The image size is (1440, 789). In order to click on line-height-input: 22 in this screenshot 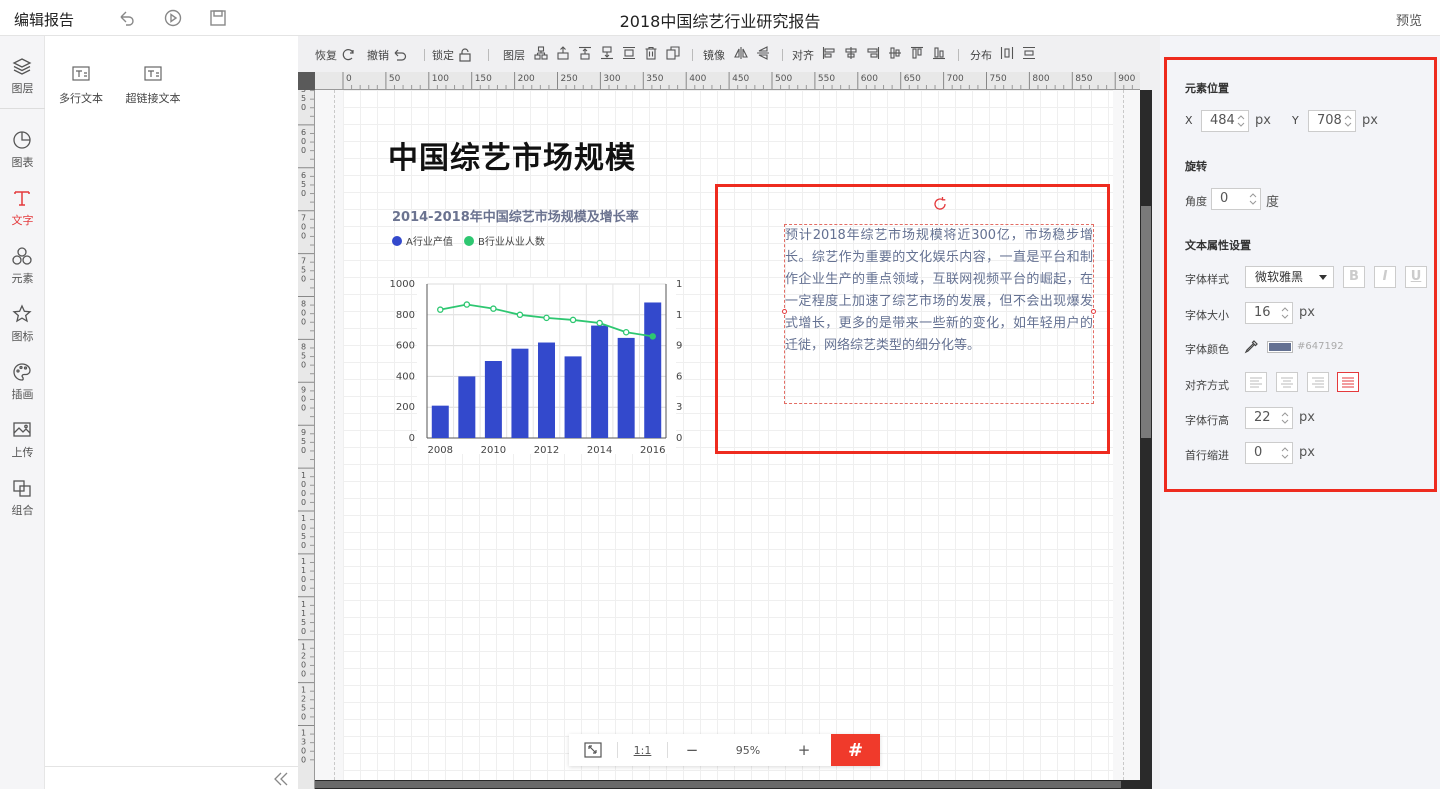, I will do `click(1269, 418)`.